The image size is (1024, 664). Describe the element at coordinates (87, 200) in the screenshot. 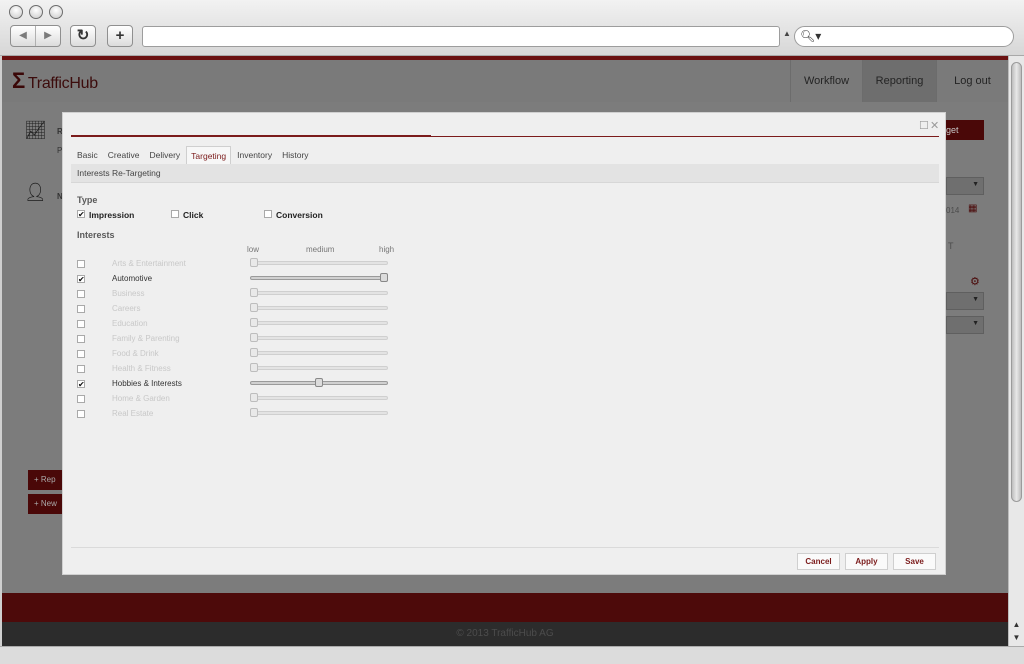

I see `type-heading: Type` at that location.